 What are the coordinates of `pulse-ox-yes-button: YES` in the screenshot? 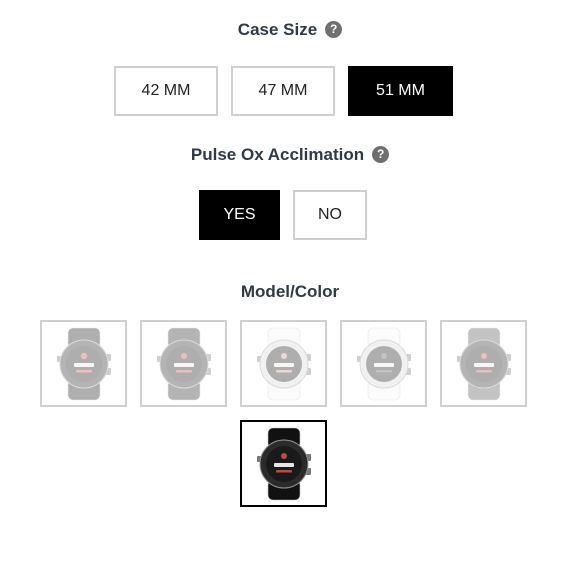 It's located at (239, 215).